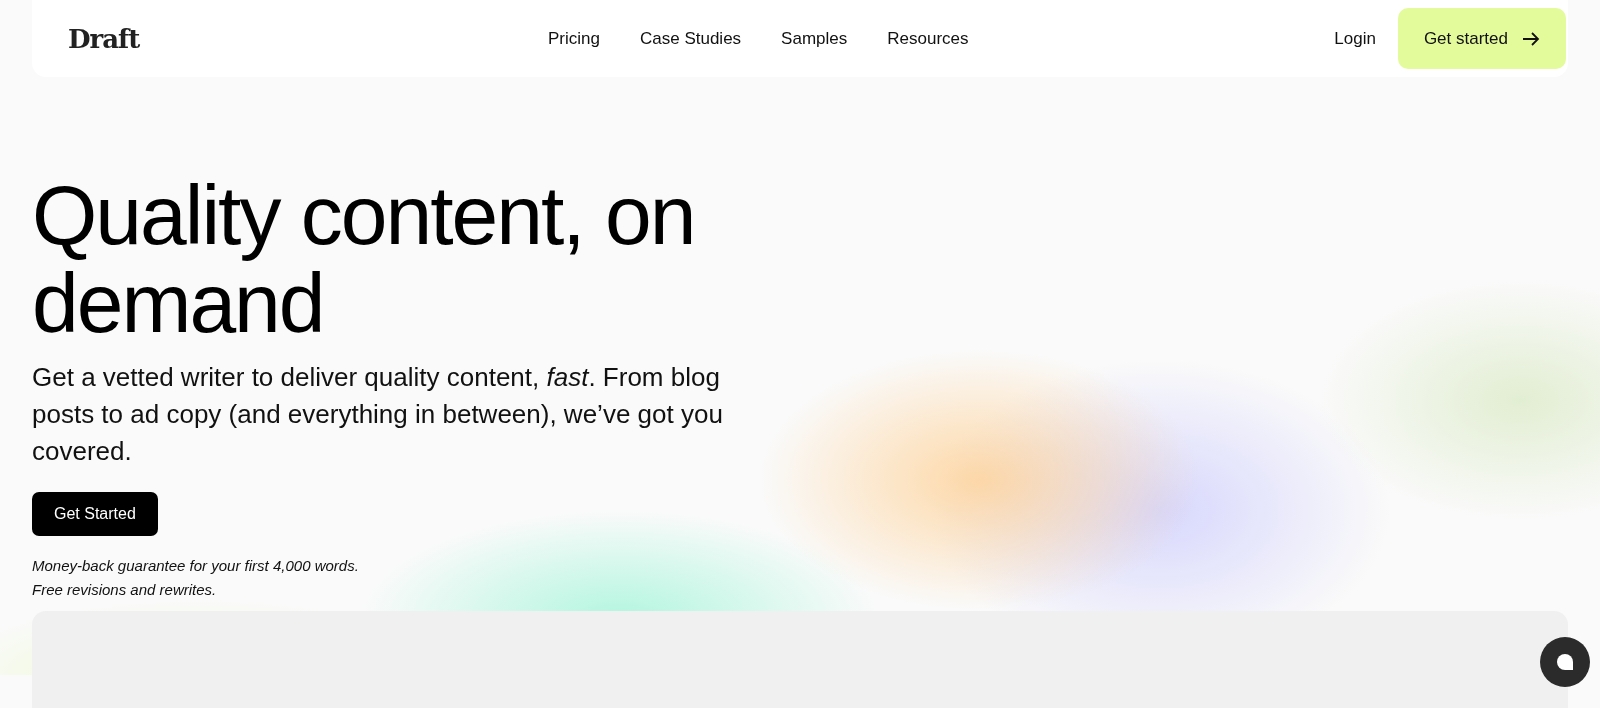  Describe the element at coordinates (928, 38) in the screenshot. I see `nav-link: Resources` at that location.